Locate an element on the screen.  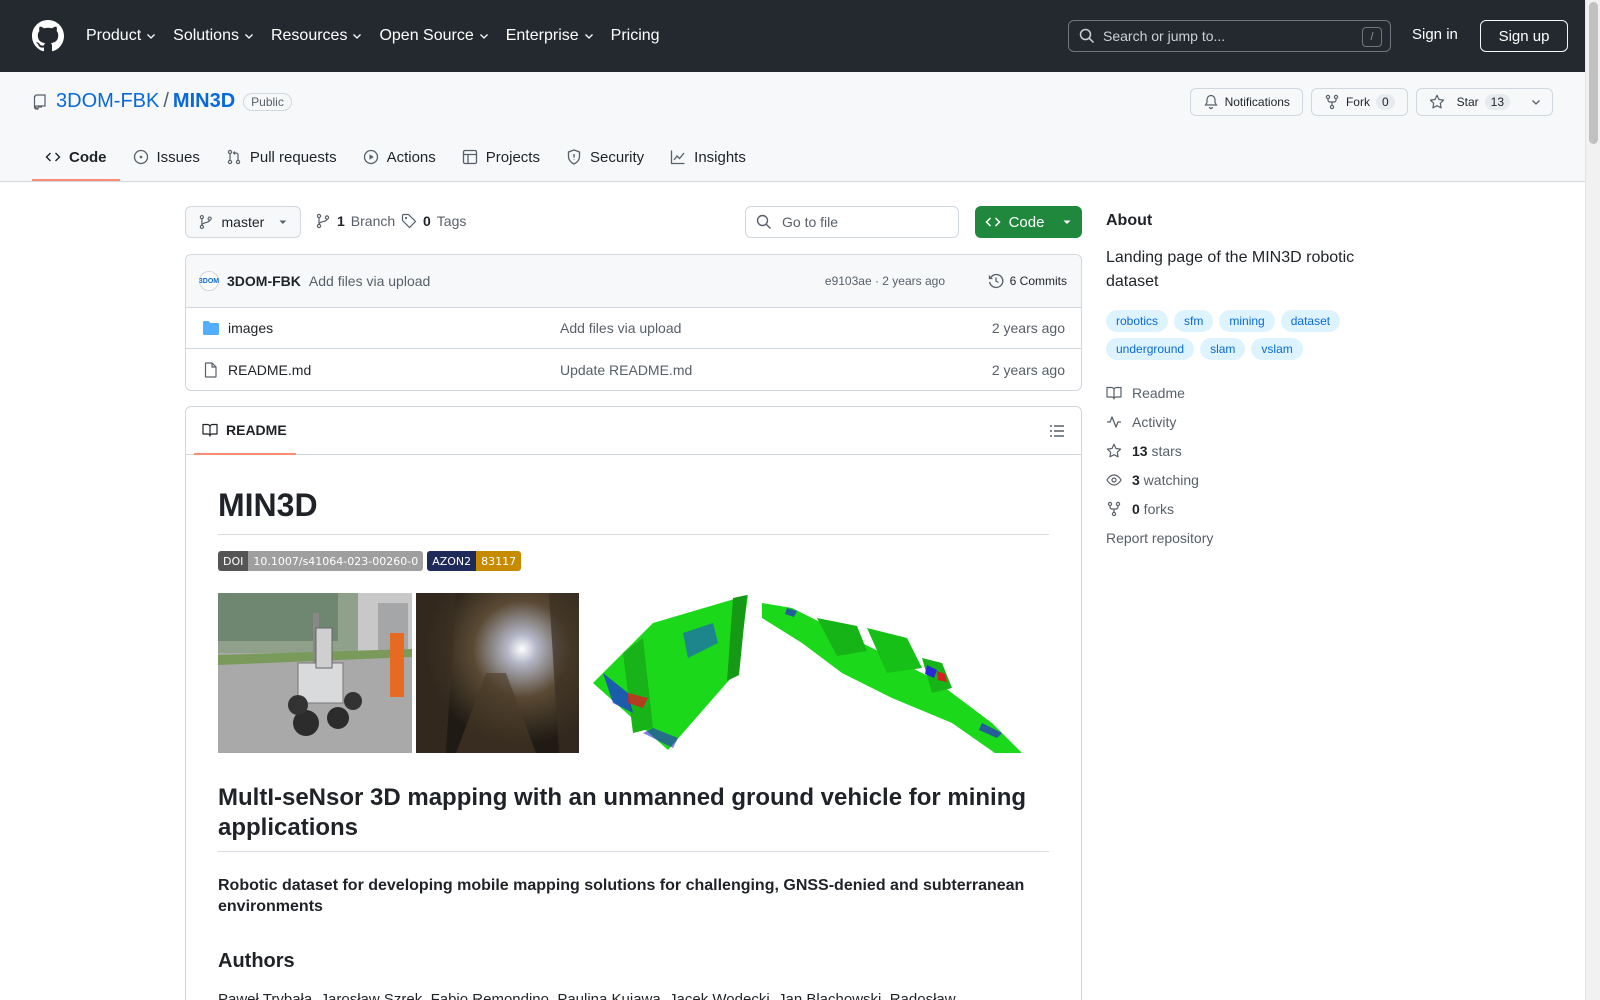
notifications-button: Notifications is located at coordinates (1246, 102).